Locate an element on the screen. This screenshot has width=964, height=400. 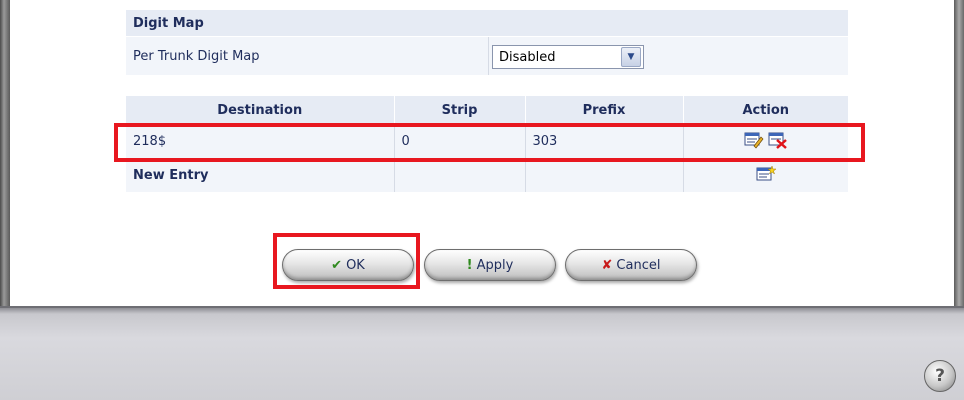
exclamation-icon: ! is located at coordinates (469, 265).